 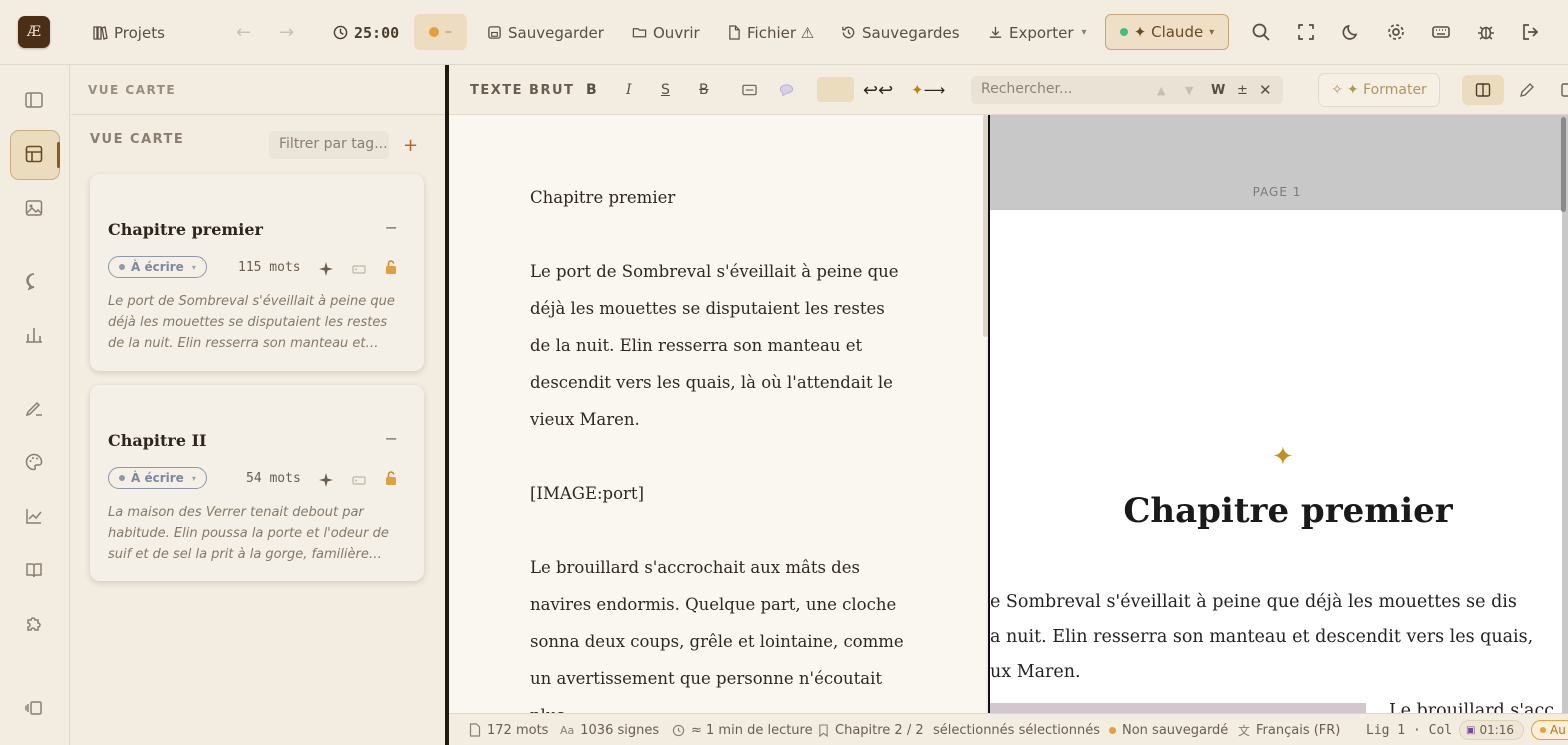 I want to click on preview-scrollbar, so click(x=1563, y=164).